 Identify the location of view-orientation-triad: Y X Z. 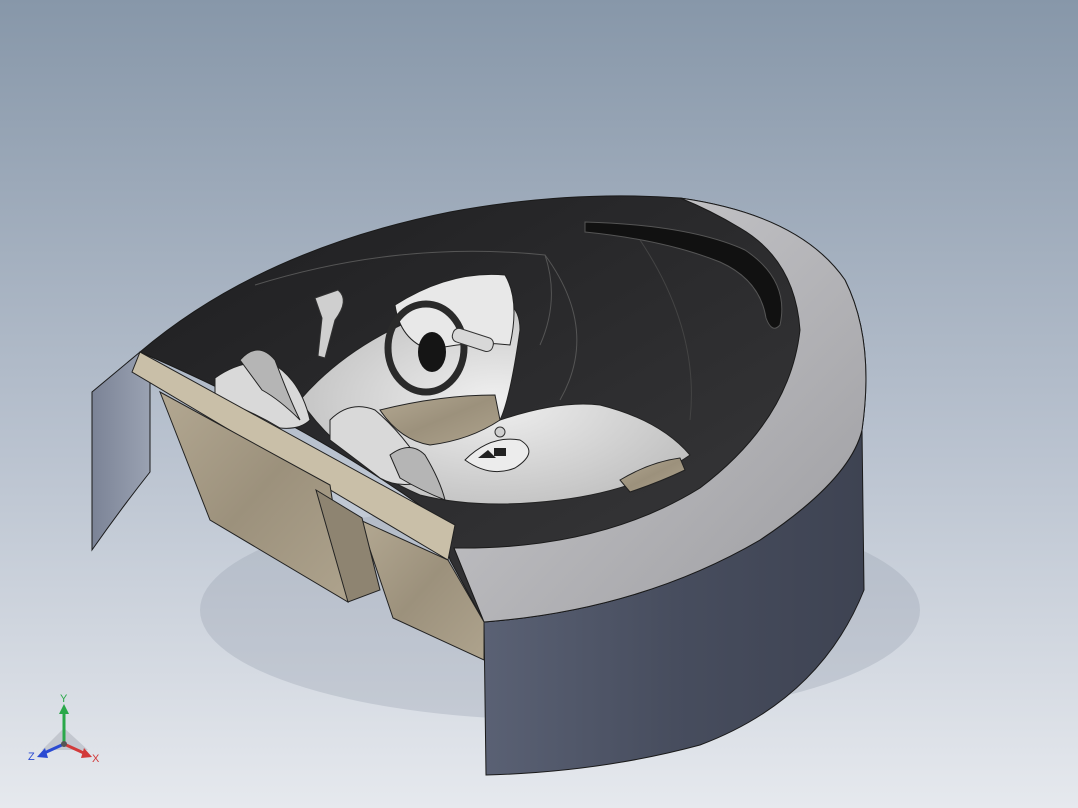
(65, 733).